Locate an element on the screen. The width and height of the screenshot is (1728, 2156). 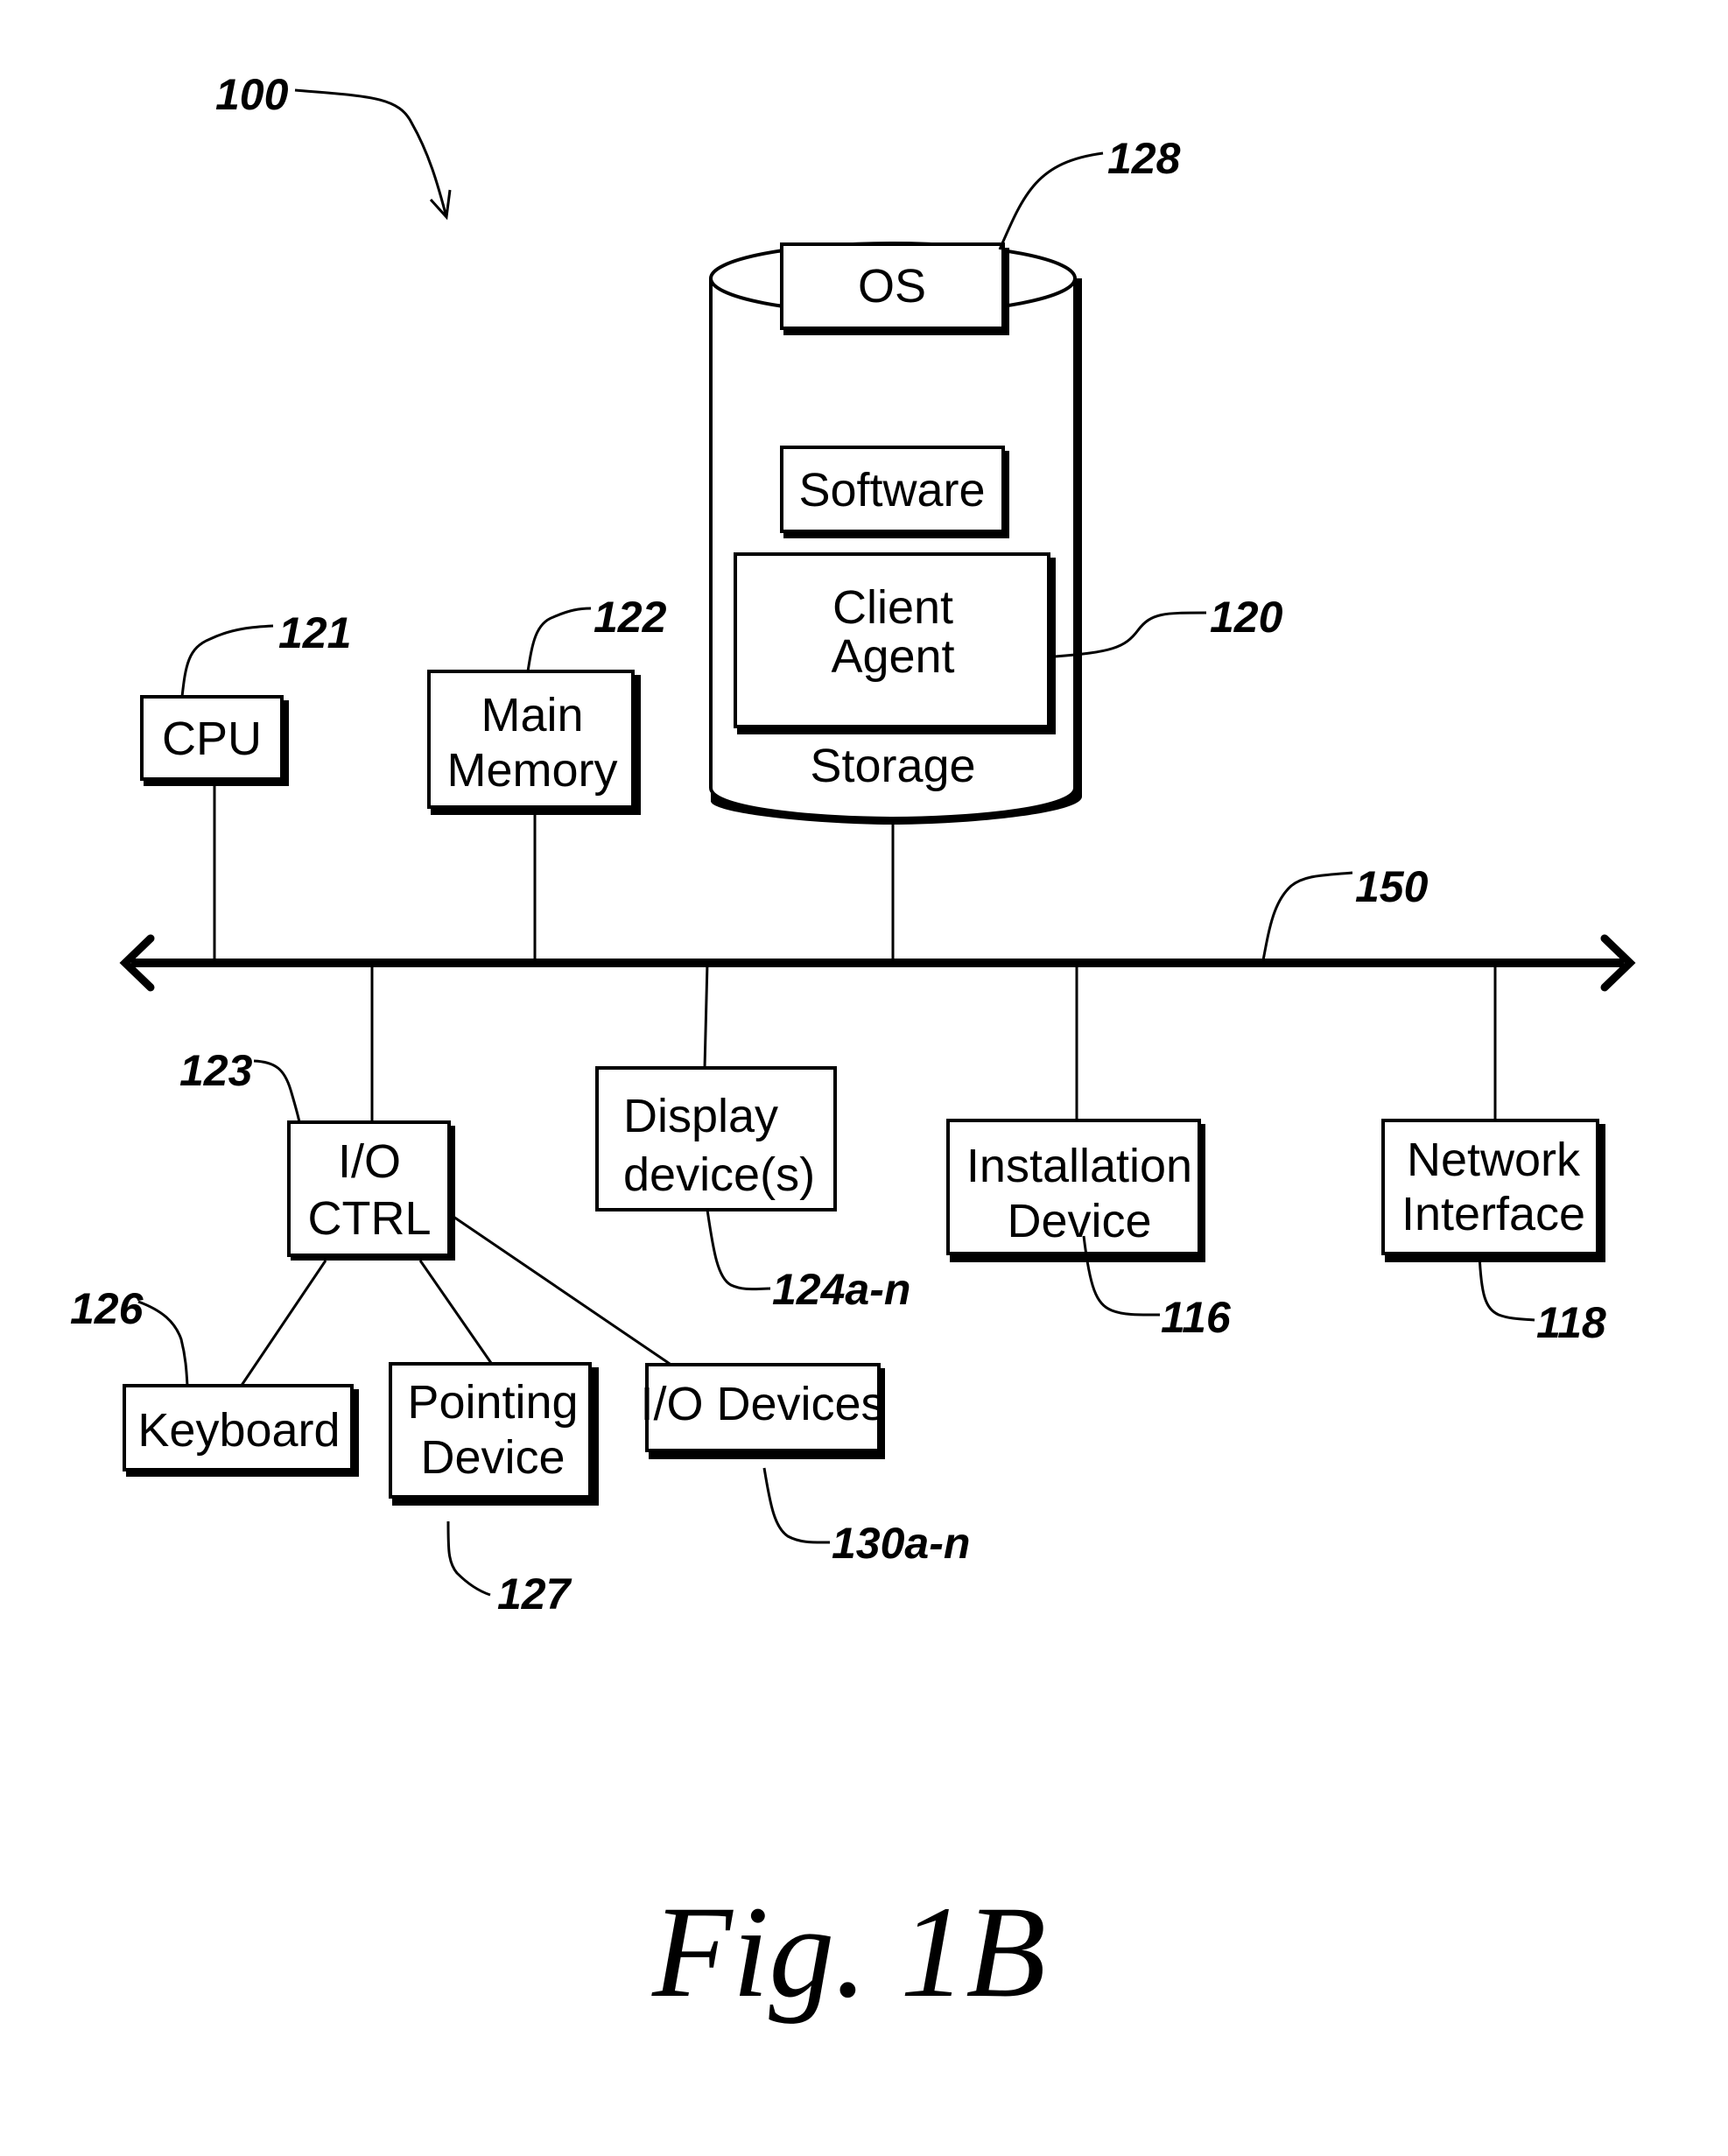
storage-ref-label: 128 is located at coordinates (1144, 158).